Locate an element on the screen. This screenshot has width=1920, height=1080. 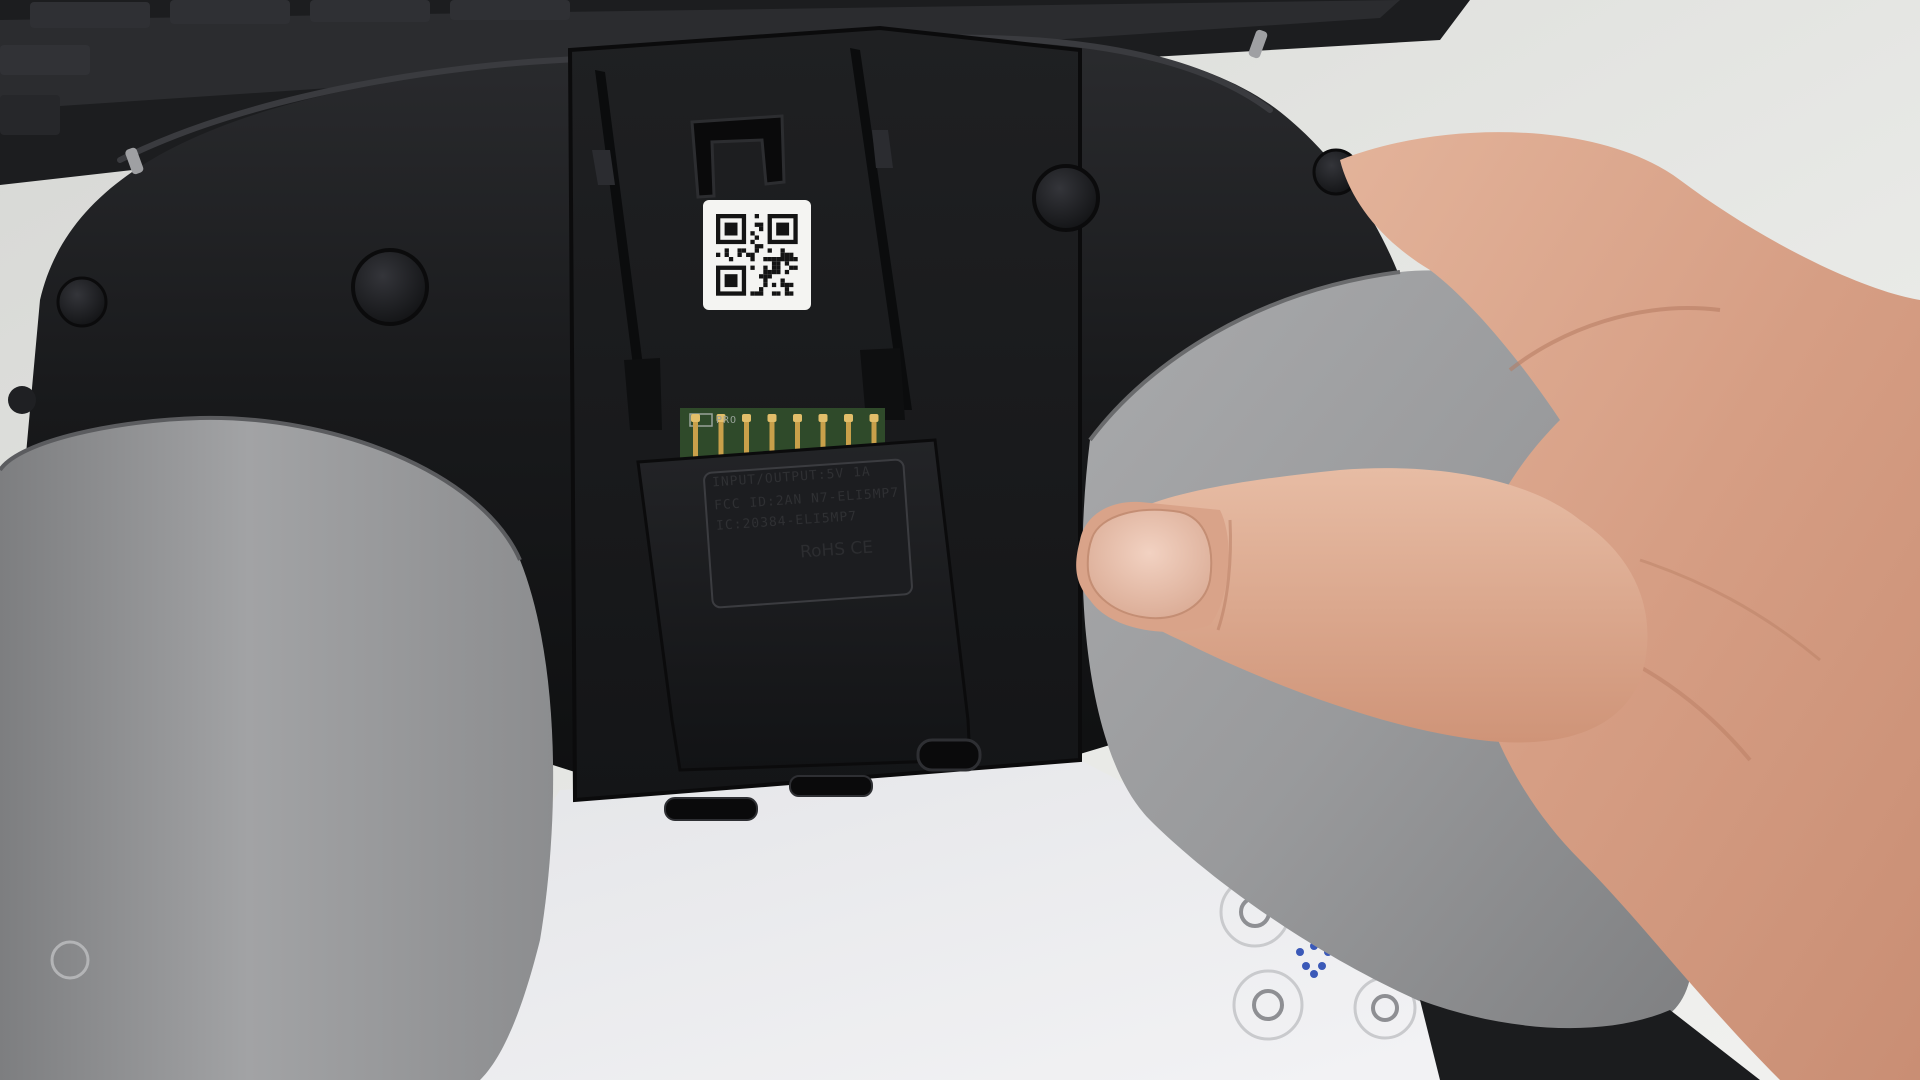
qr-code-sticker is located at coordinates (757, 255).